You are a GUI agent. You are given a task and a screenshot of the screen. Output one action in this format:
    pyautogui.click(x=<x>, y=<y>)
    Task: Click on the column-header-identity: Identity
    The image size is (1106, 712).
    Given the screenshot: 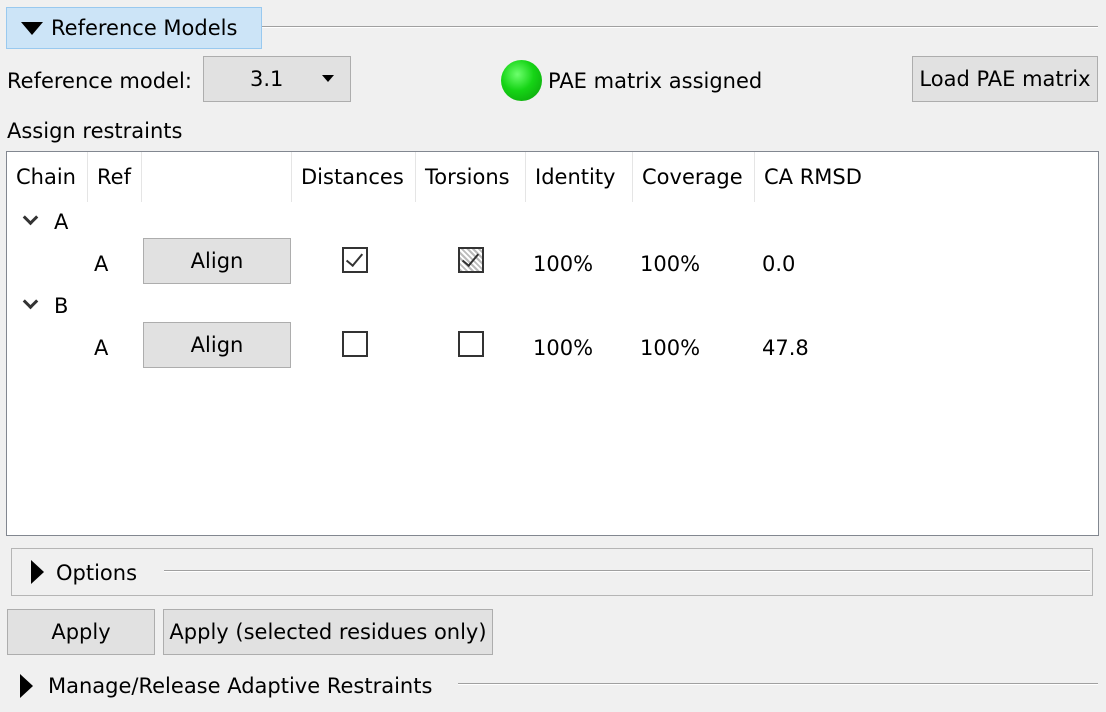 What is the action you would take?
    pyautogui.click(x=579, y=177)
    